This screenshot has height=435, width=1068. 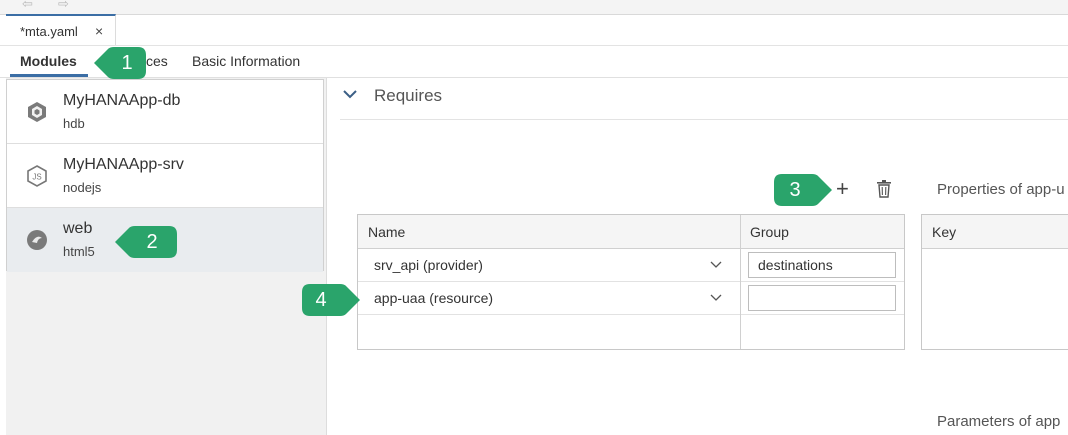 I want to click on column-separator, so click(x=740, y=282).